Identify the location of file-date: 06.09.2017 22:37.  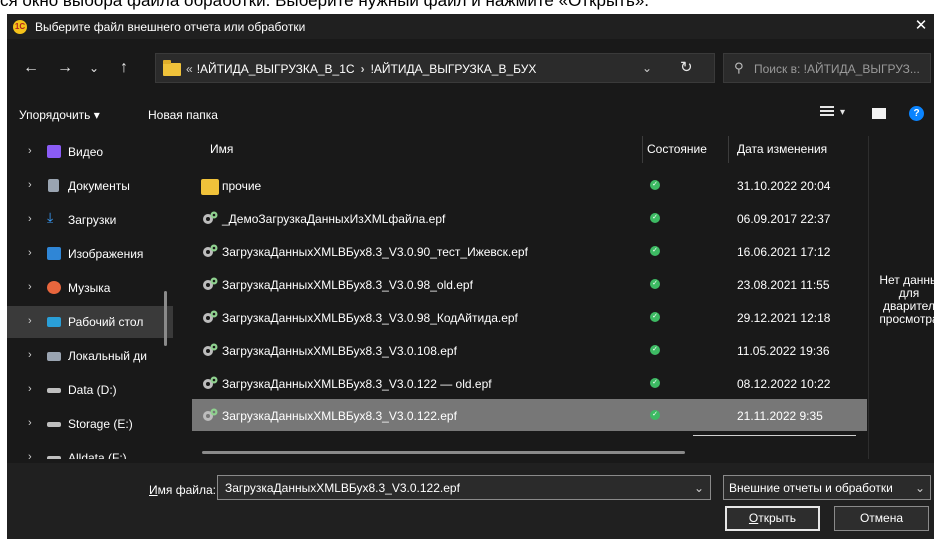
(784, 219).